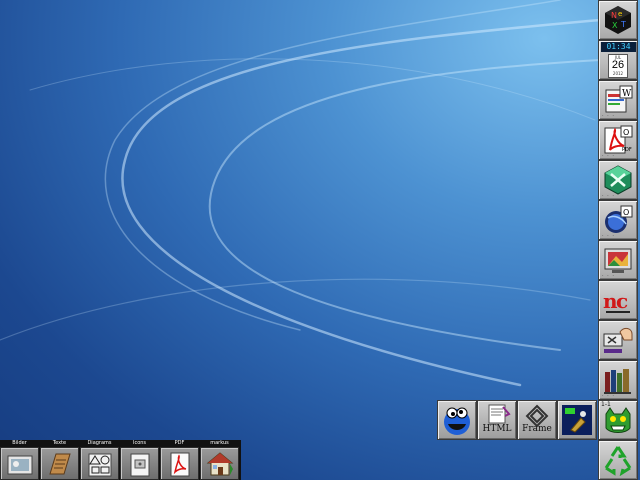 This screenshot has width=640, height=480. I want to click on green-monster-icon: 1-1, so click(618, 420).